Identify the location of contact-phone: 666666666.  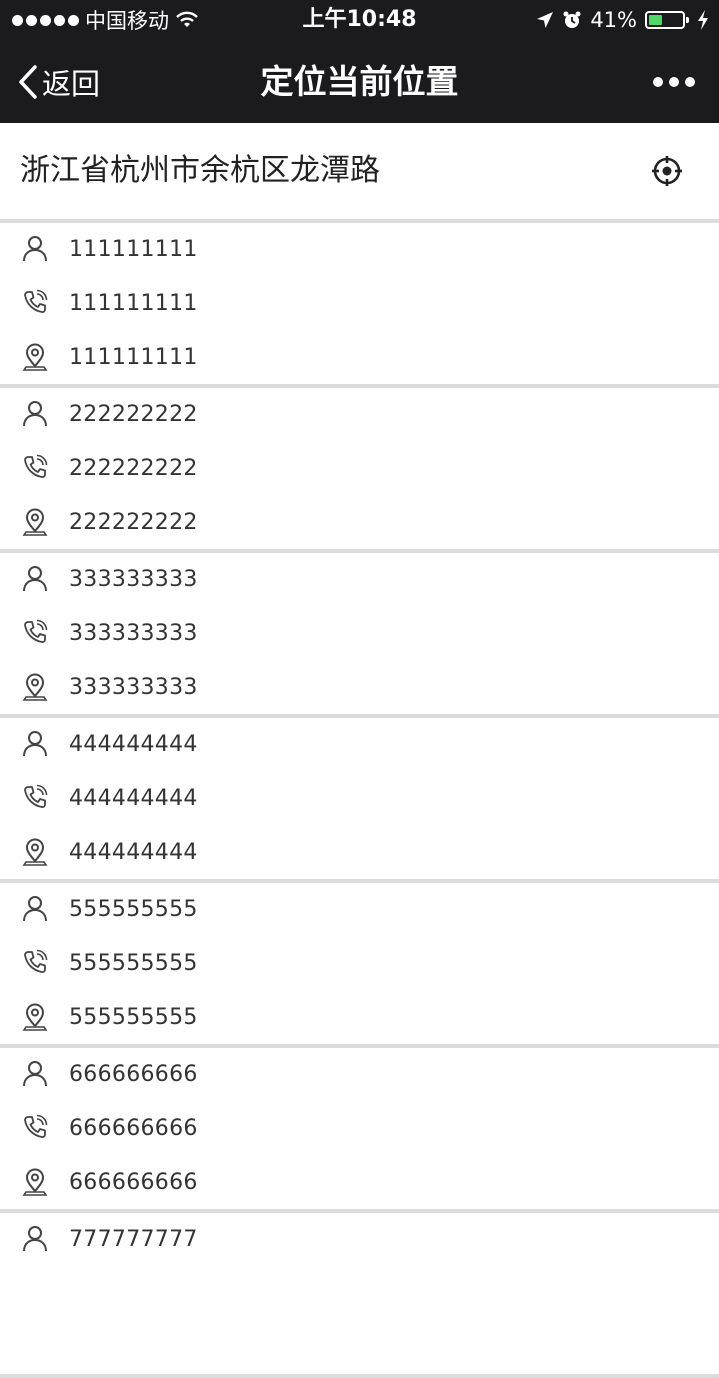
(133, 1128).